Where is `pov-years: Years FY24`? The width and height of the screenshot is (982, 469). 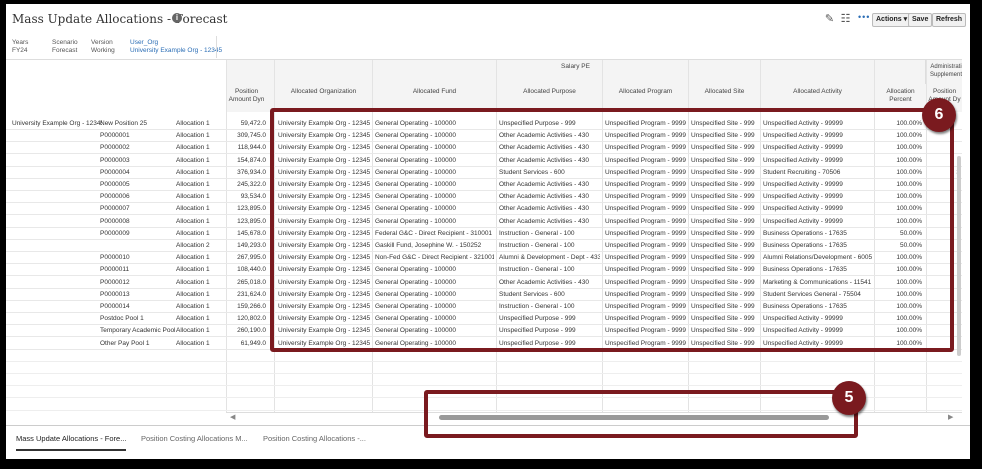
pov-years: Years FY24 is located at coordinates (20, 47).